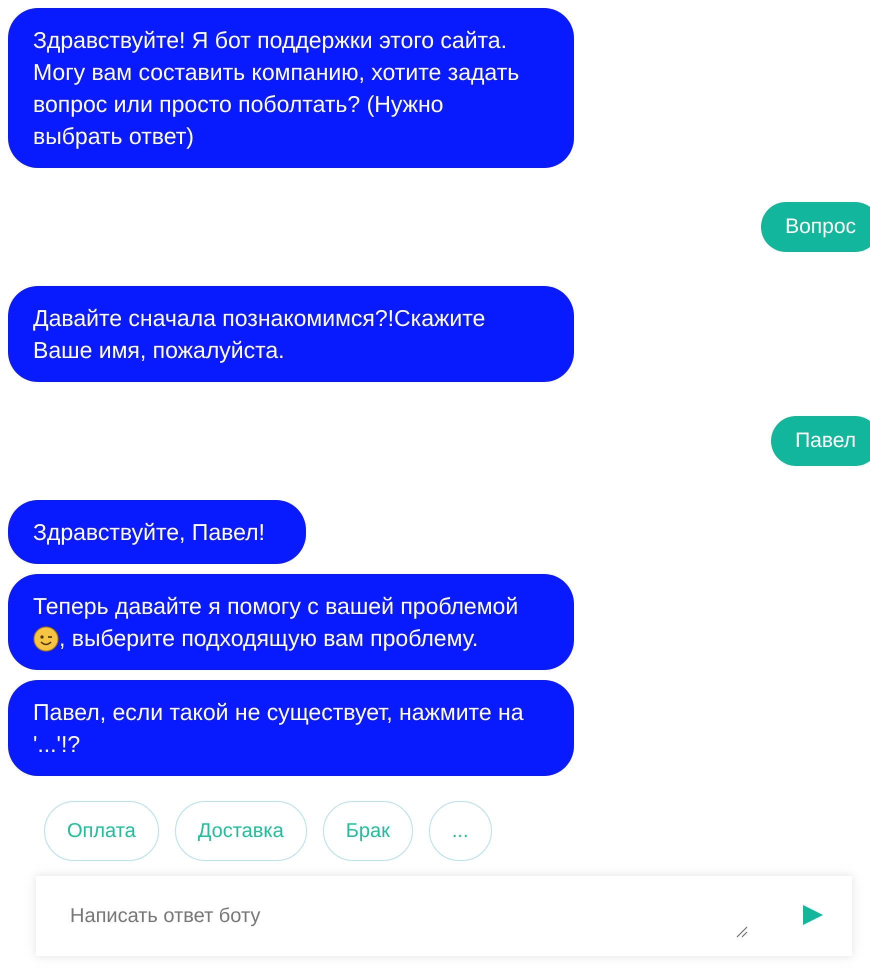 This screenshot has height=976, width=870. What do you see at coordinates (367, 831) in the screenshot?
I see `quick-reply-button: Брак` at bounding box center [367, 831].